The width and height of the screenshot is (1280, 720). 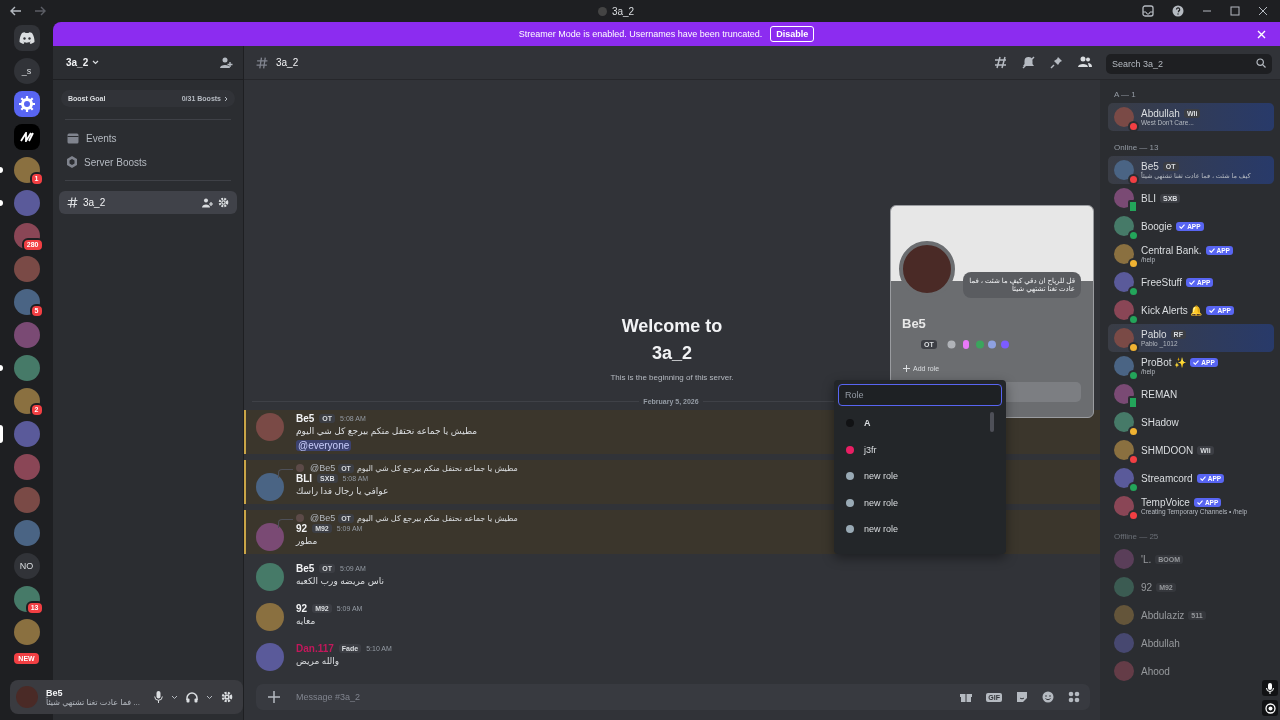 What do you see at coordinates (1155, 671) in the screenshot?
I see `member-name: Ahood` at bounding box center [1155, 671].